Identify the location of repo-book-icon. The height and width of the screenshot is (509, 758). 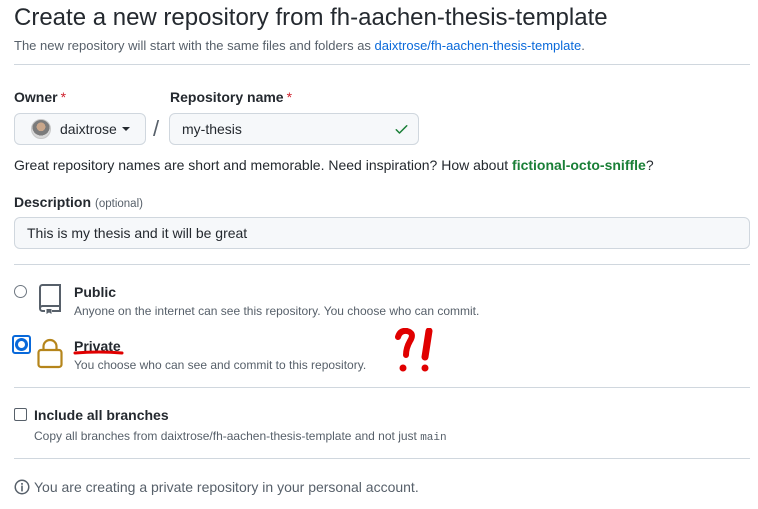
(50, 299).